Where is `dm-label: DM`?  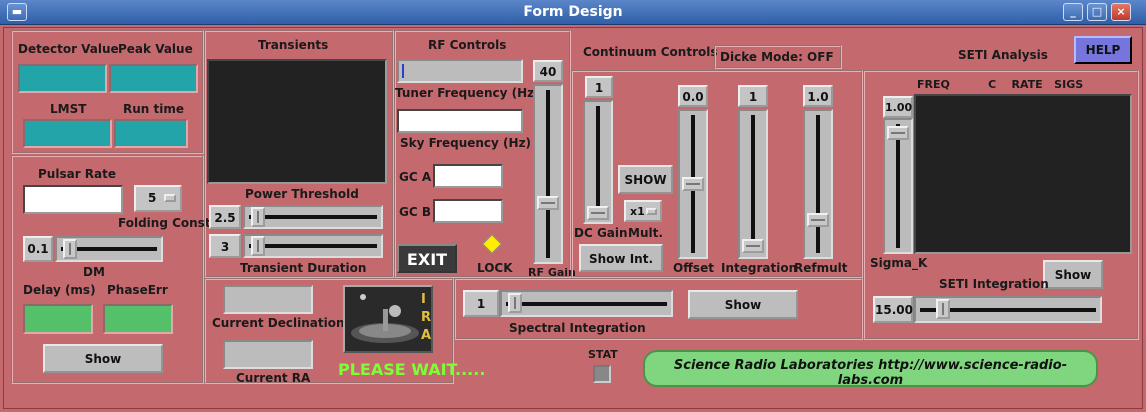
dm-label: DM is located at coordinates (94, 272).